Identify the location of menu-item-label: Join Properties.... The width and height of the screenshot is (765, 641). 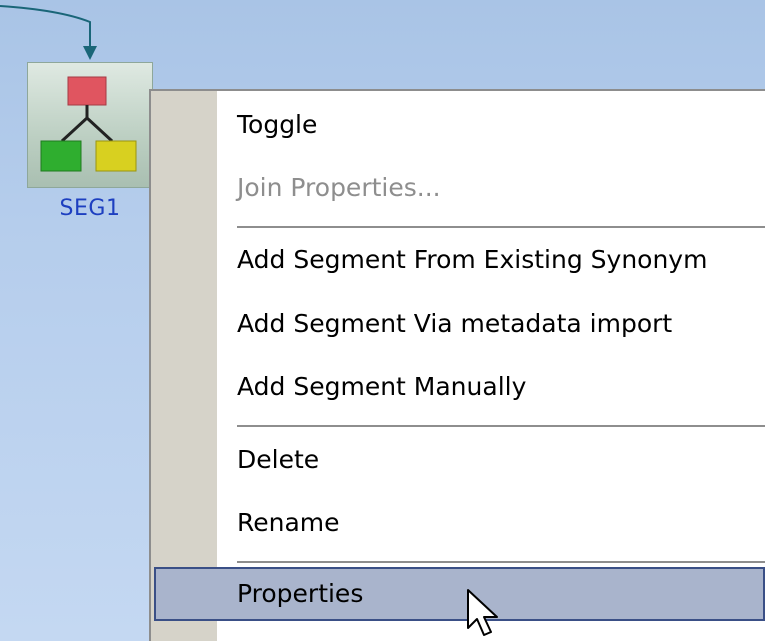
(339, 187).